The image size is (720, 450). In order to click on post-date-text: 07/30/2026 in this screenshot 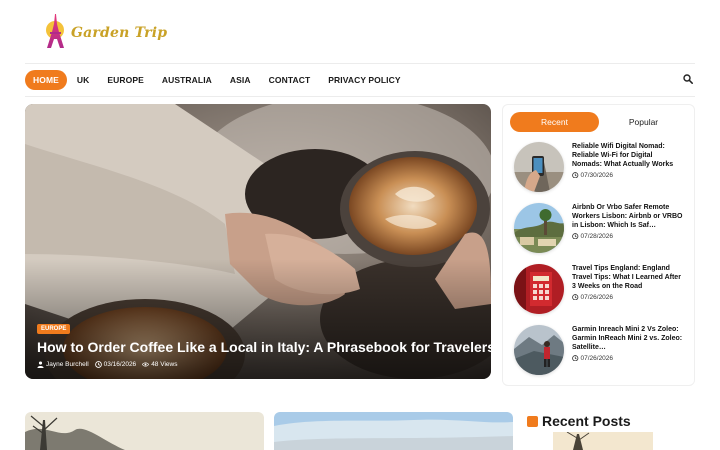, I will do `click(597, 175)`.